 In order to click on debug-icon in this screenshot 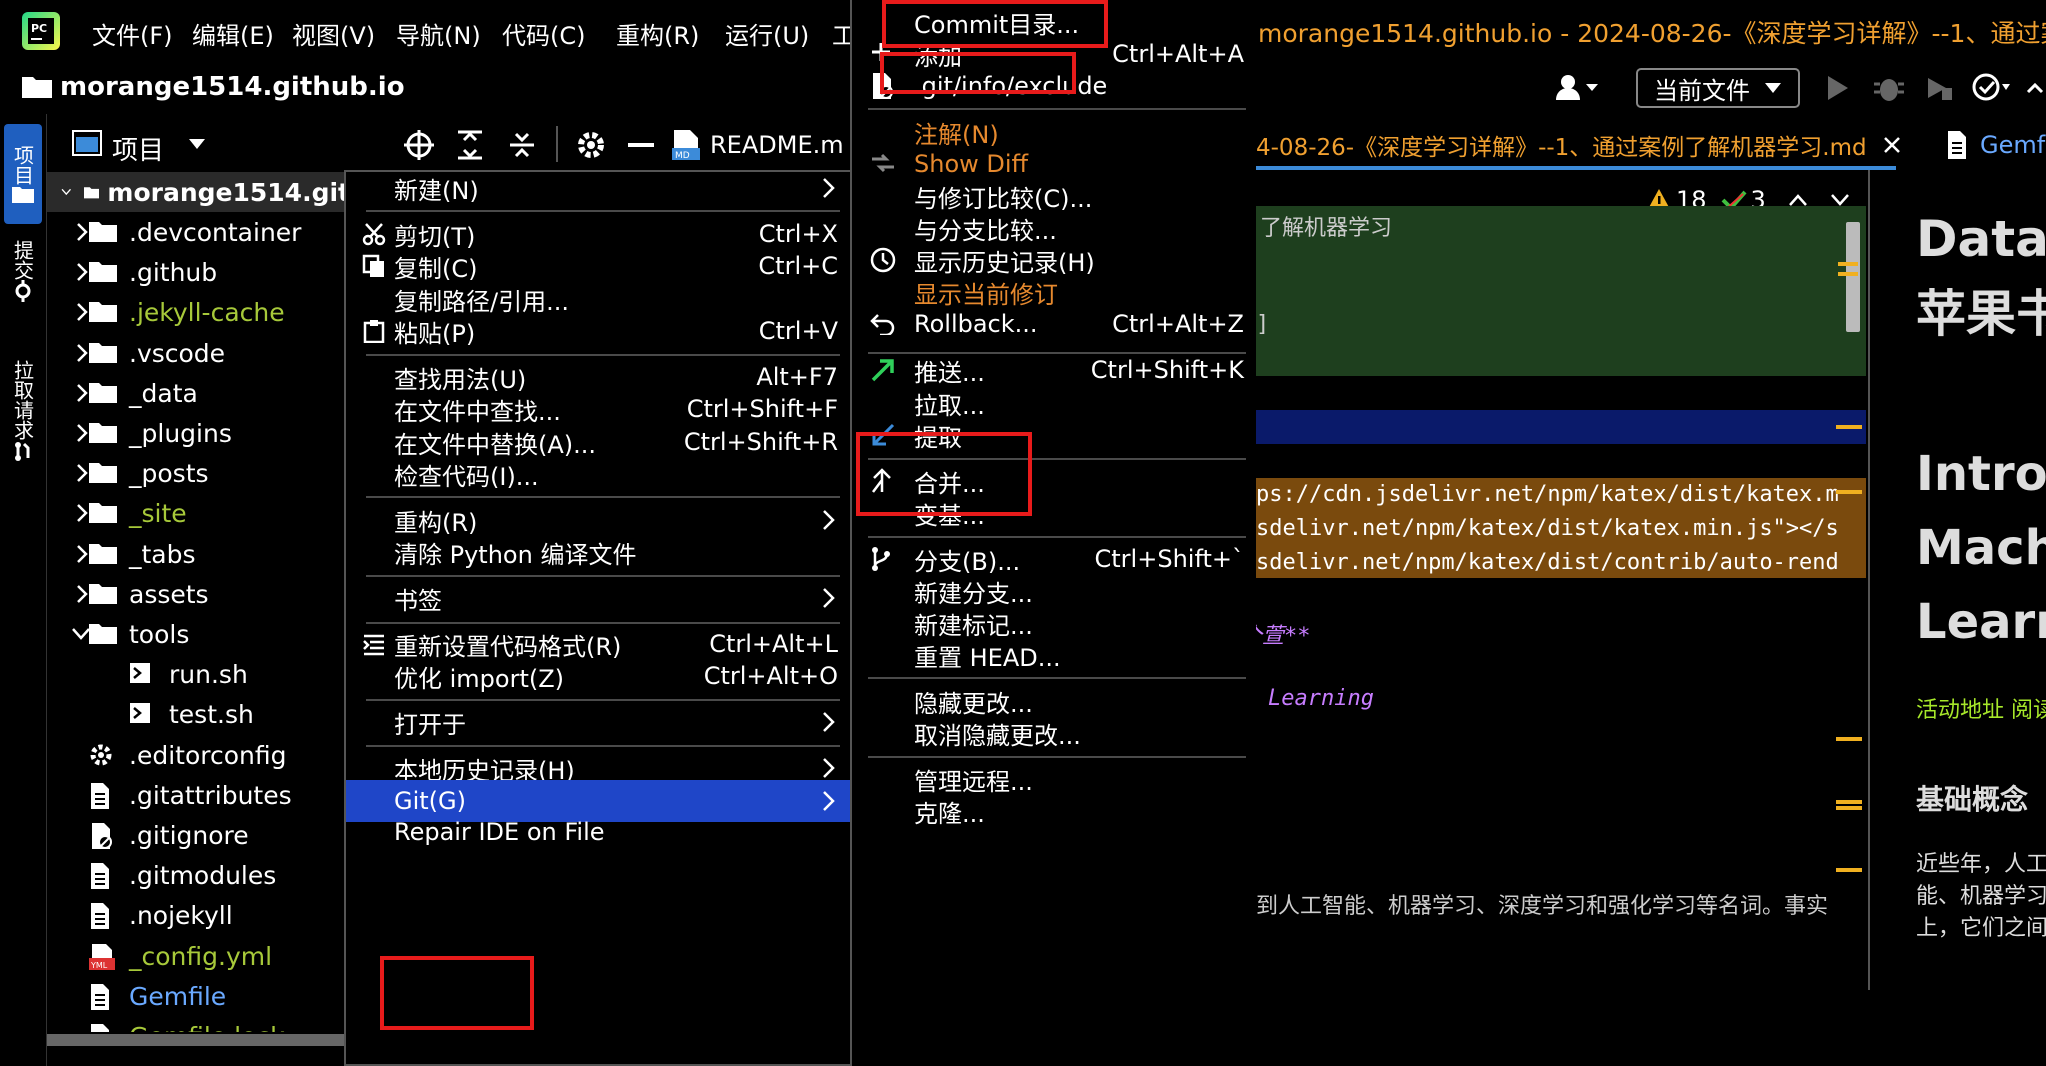, I will do `click(1889, 88)`.